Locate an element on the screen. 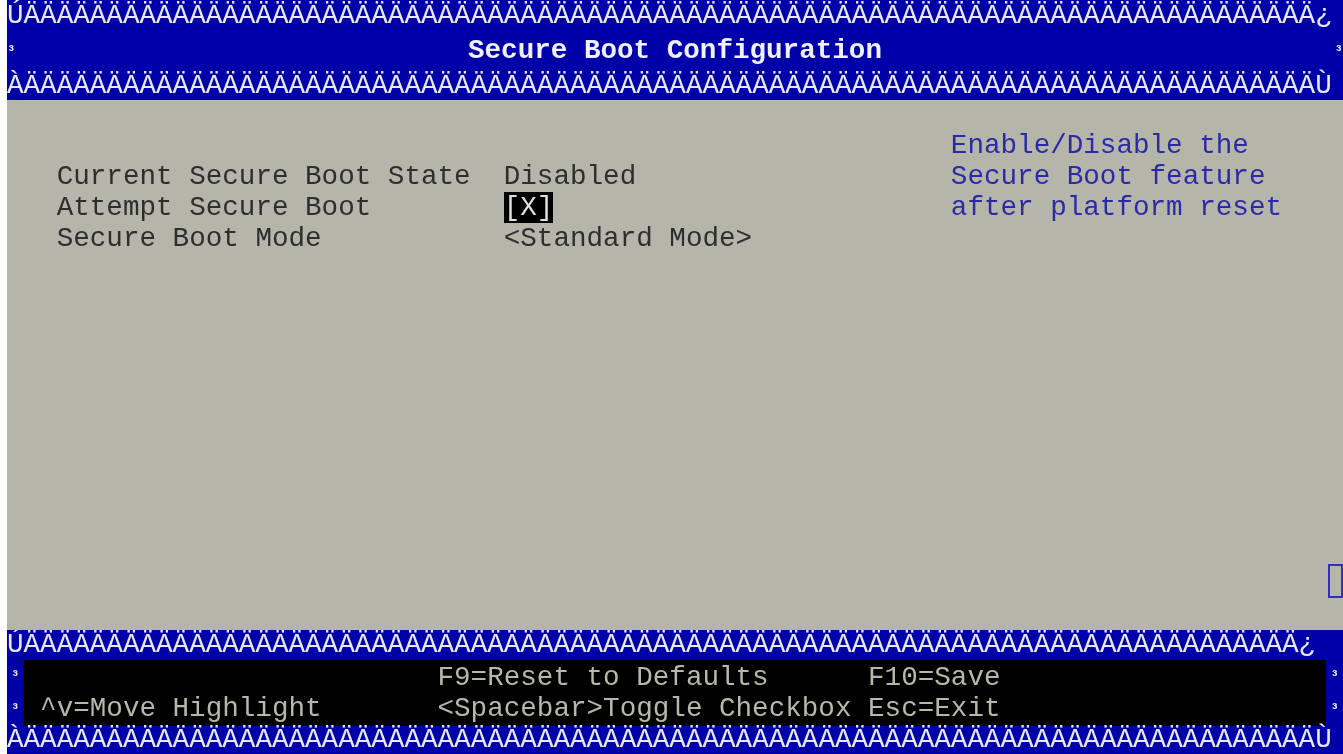 This screenshot has height=754, width=1343. help-text: Enable/Disable the Secure Boot feature after platform reset is located at coordinates (1116, 176).